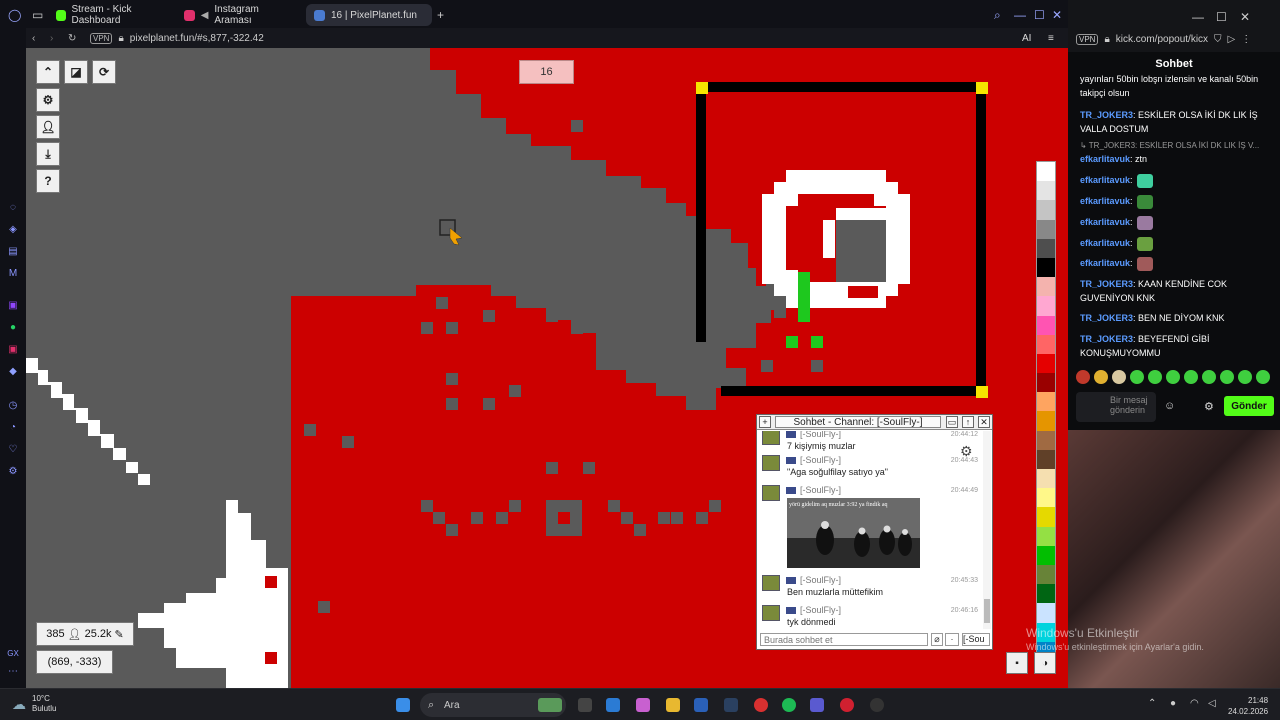 The image size is (1280, 720). What do you see at coordinates (643, 705) in the screenshot?
I see `copilot-icon` at bounding box center [643, 705].